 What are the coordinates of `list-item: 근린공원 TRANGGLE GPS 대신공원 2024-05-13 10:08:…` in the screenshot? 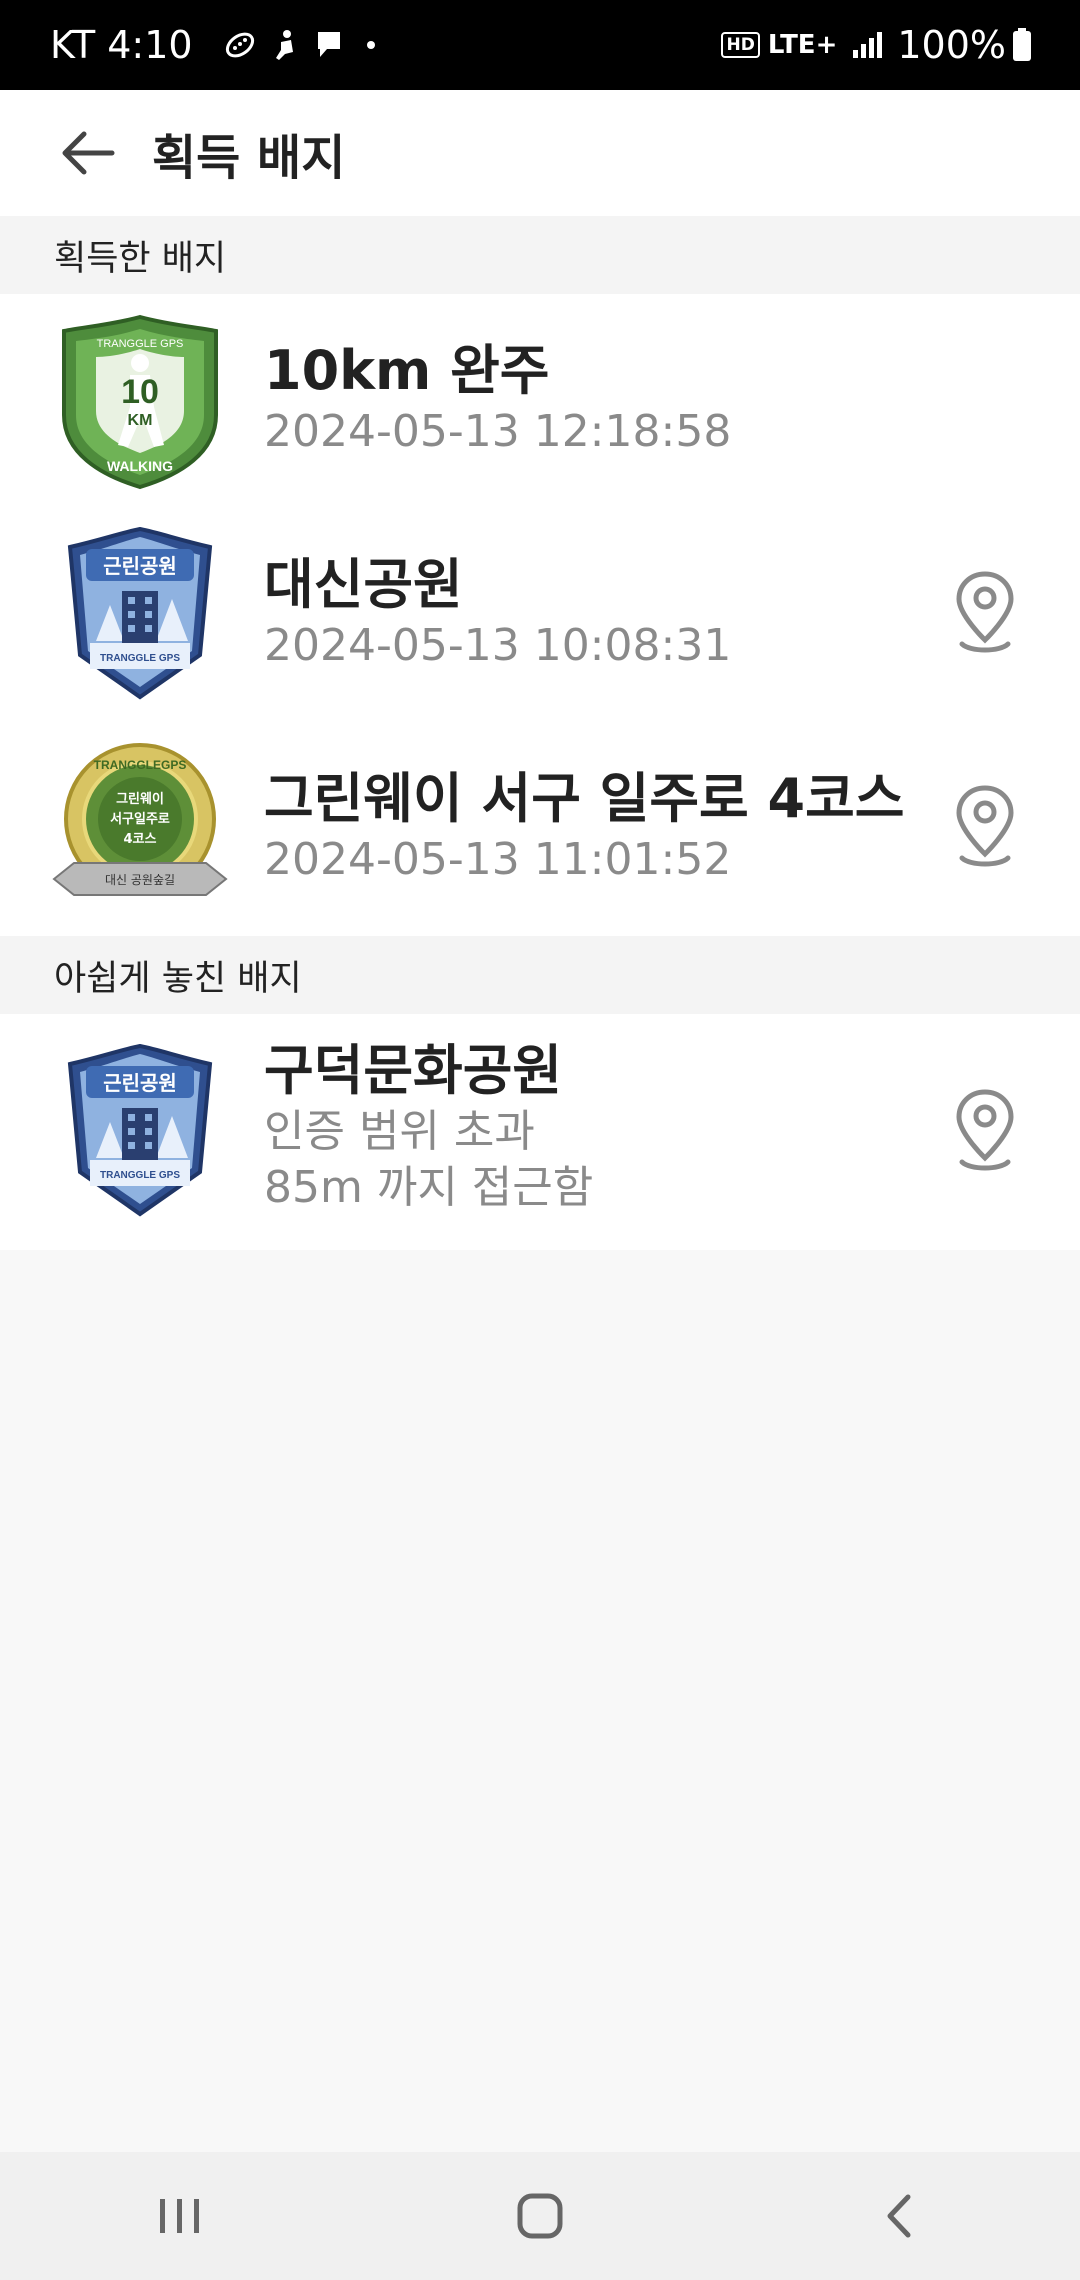 It's located at (540, 615).